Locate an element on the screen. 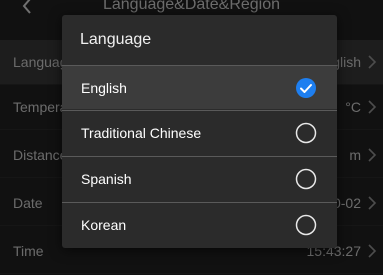  option-label: English is located at coordinates (104, 88).